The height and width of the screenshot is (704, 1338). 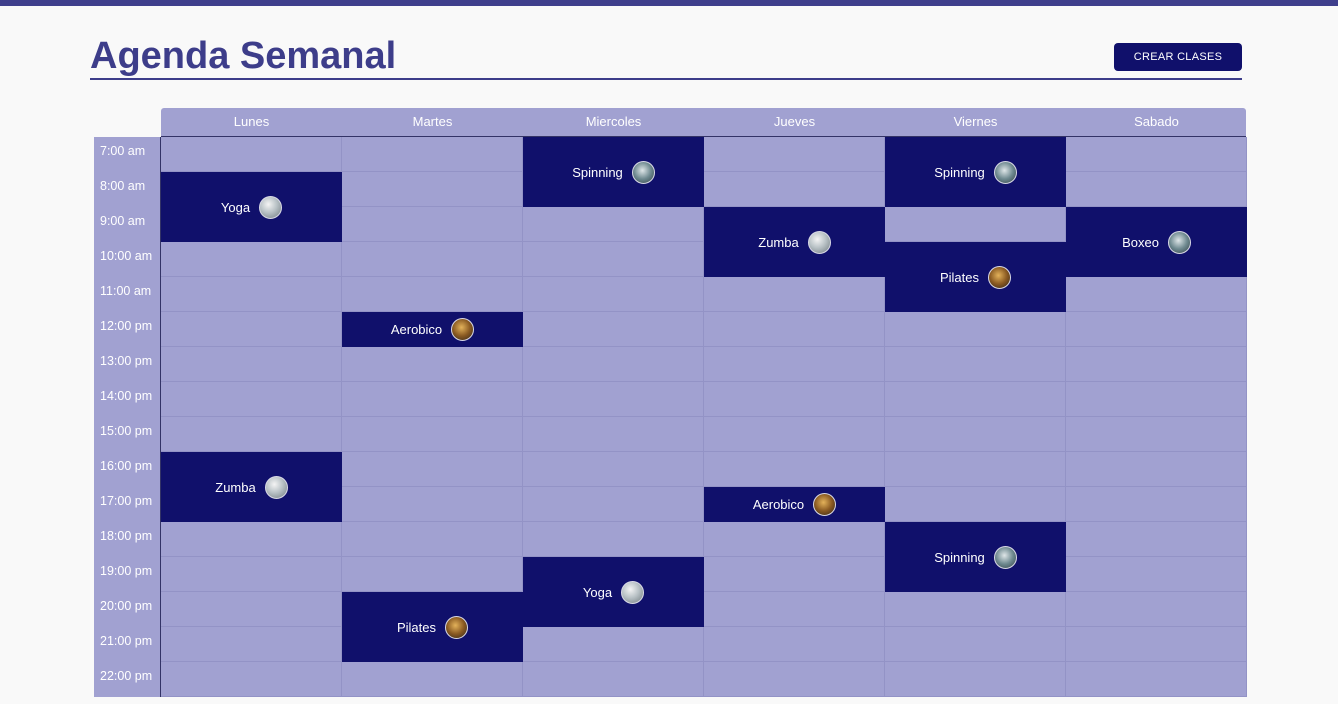 What do you see at coordinates (126, 361) in the screenshot?
I see `time-label: 13:00 pm` at bounding box center [126, 361].